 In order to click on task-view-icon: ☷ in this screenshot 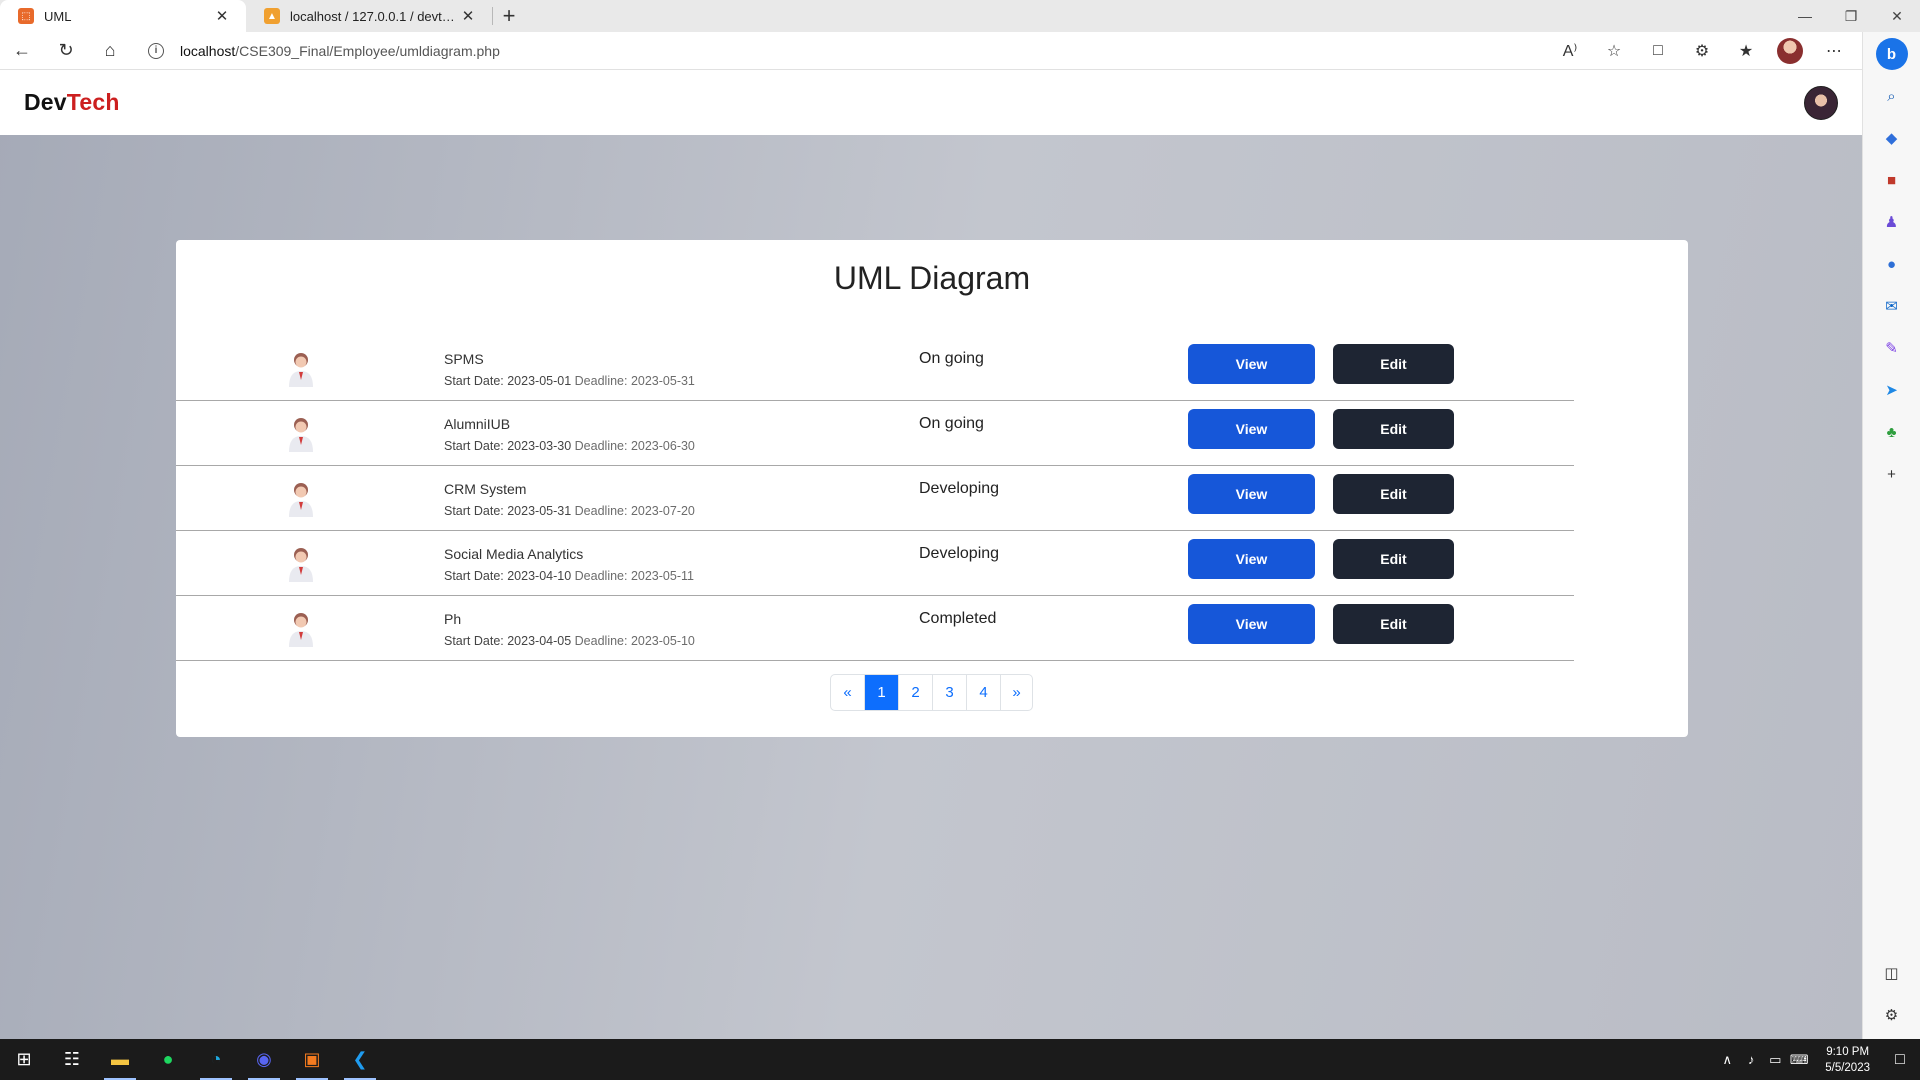, I will do `click(72, 1059)`.